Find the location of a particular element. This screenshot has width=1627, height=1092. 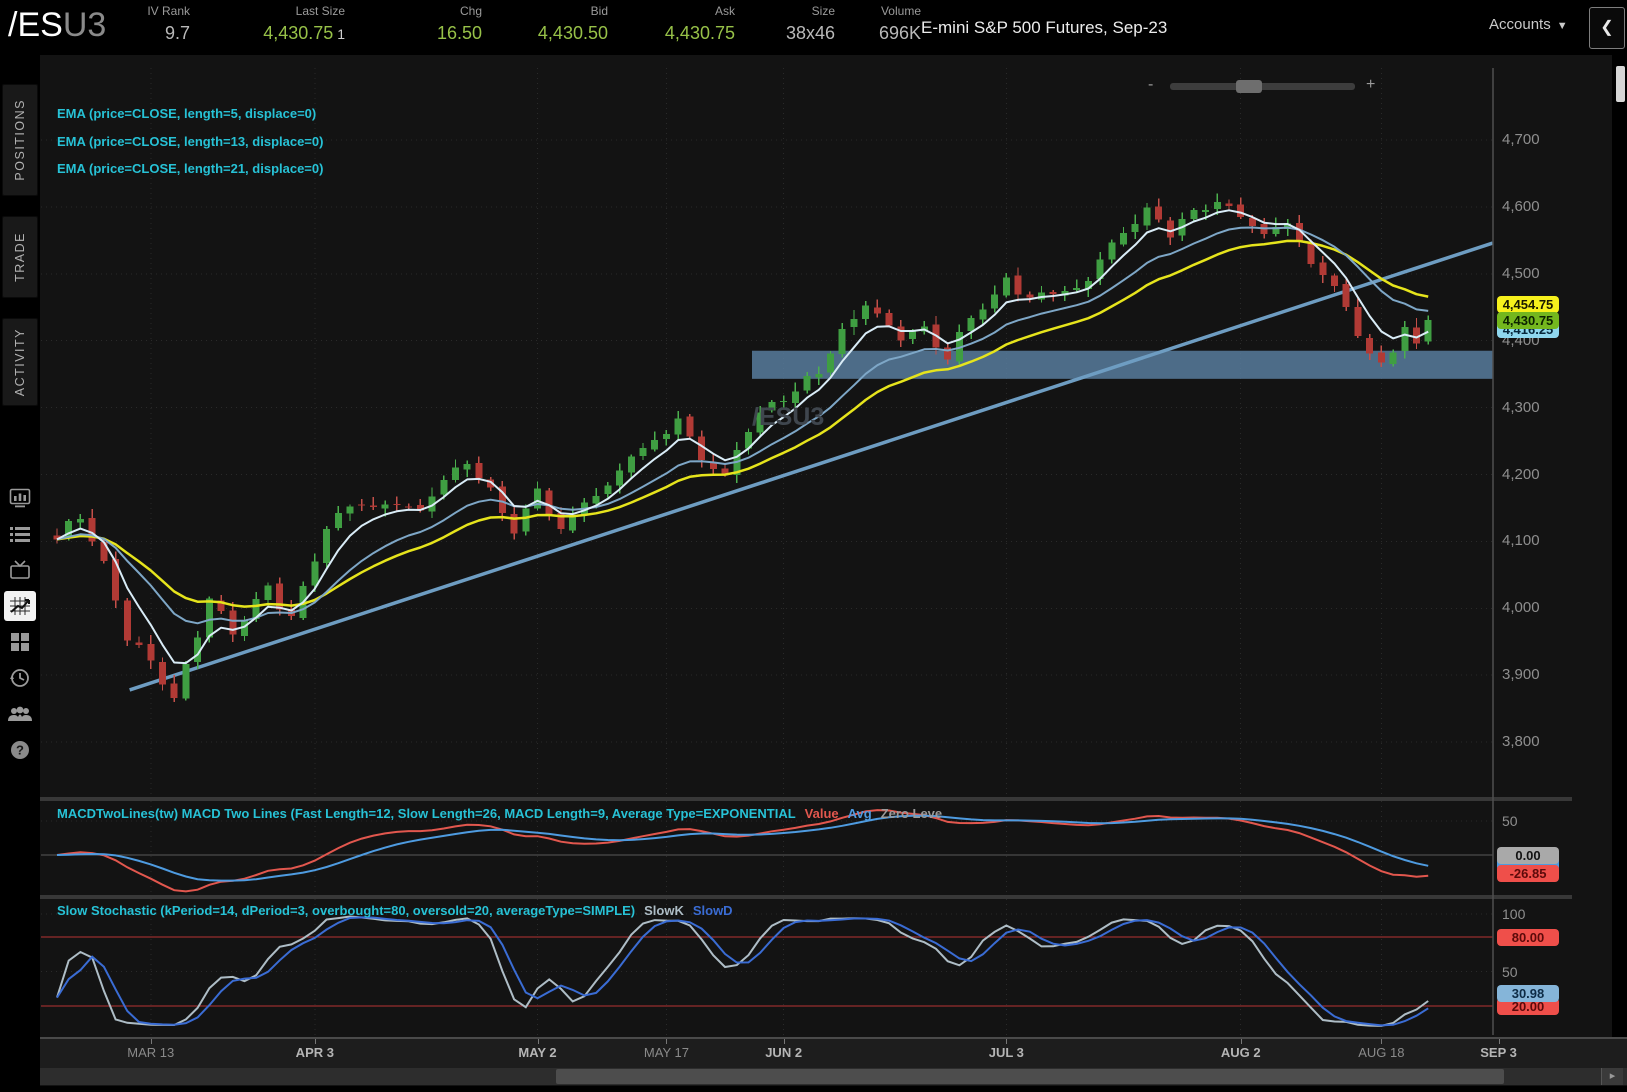

sidebar-item-community is located at coordinates (20, 714).